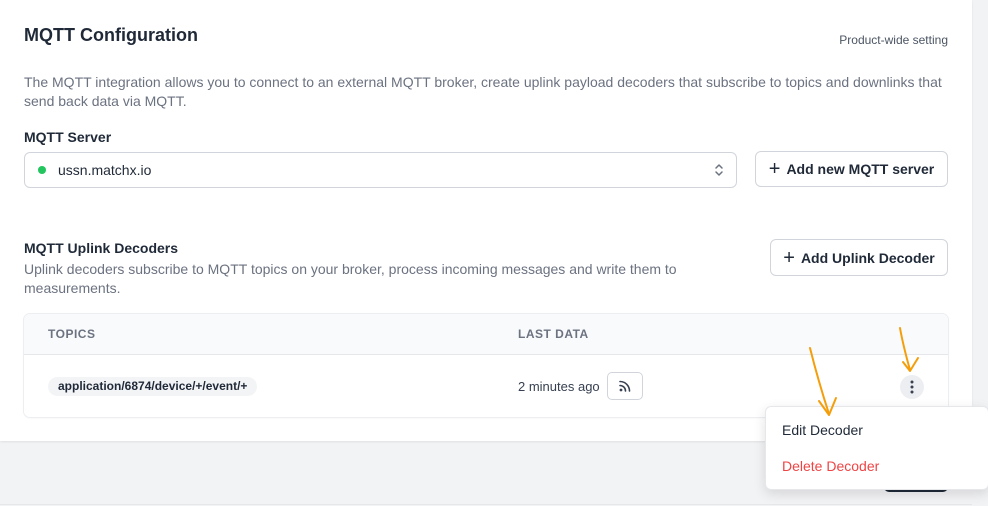  Describe the element at coordinates (380, 170) in the screenshot. I see `mqtt-server-select: ussn.matchx.io` at that location.